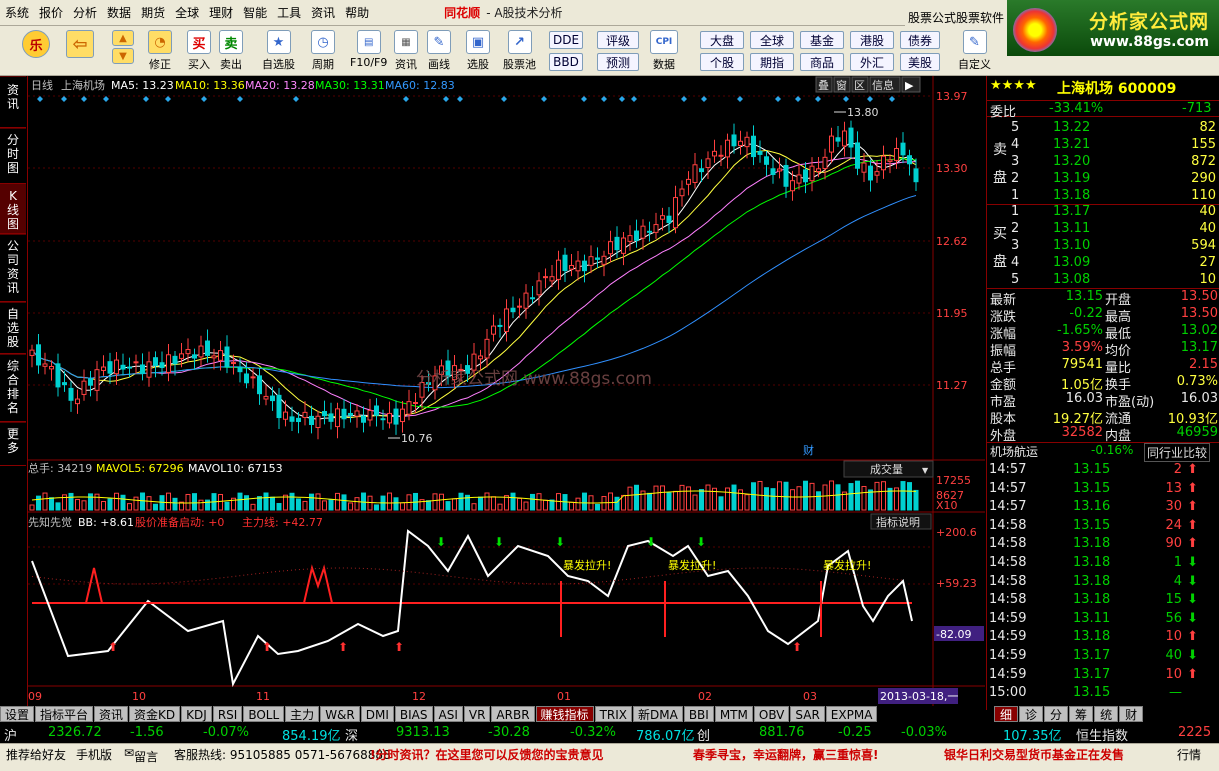 This screenshot has width=1219, height=771. What do you see at coordinates (618, 40) in the screenshot?
I see `rating-button: 评级` at bounding box center [618, 40].